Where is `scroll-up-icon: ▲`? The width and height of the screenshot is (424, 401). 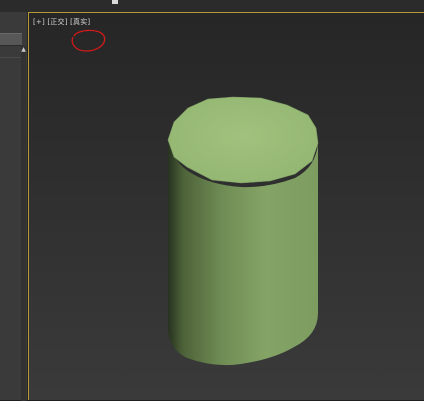
scroll-up-icon: ▲ is located at coordinates (23, 49).